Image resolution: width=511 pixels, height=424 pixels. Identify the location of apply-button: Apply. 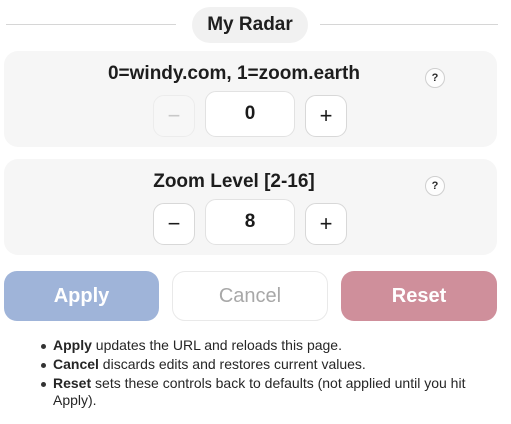
(81, 296).